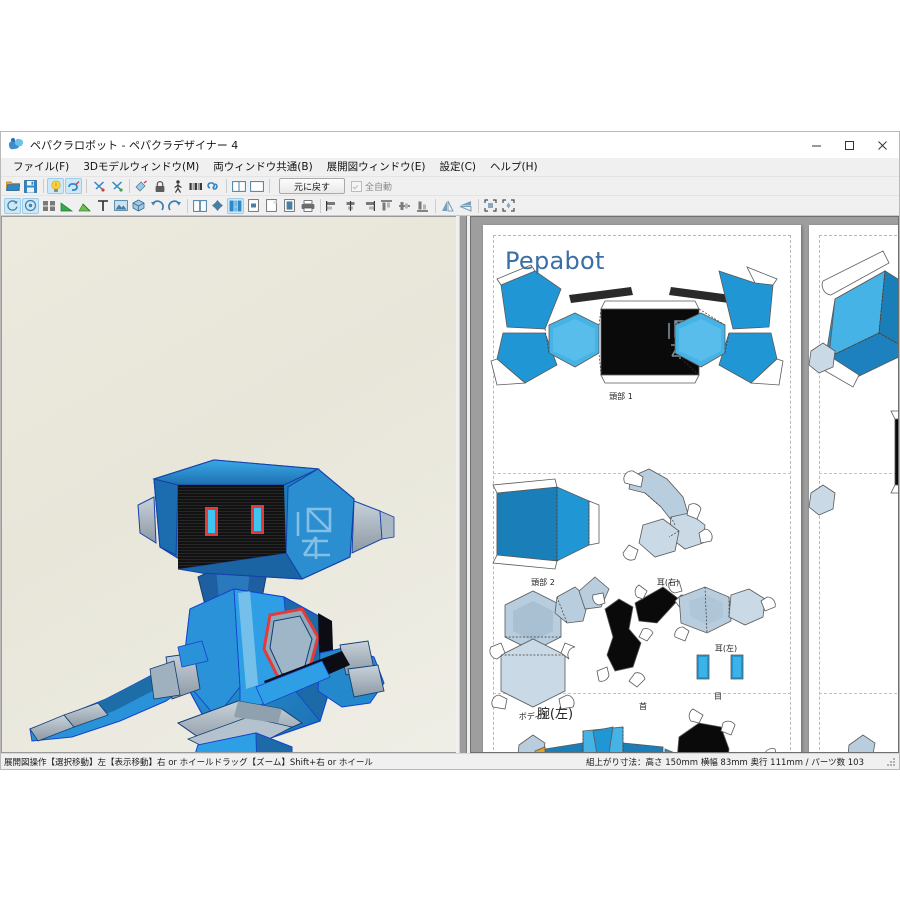 Image resolution: width=900 pixels, height=900 pixels. Describe the element at coordinates (289, 206) in the screenshot. I see `page-setup-icon` at that location.